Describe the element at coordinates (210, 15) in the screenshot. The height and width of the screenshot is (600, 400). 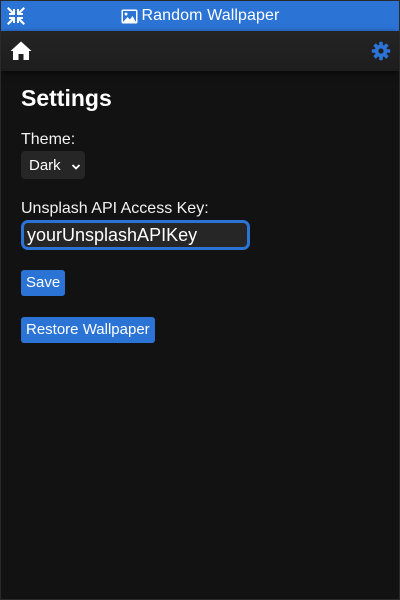
I see `window-title-text: Random Wallpaper` at that location.